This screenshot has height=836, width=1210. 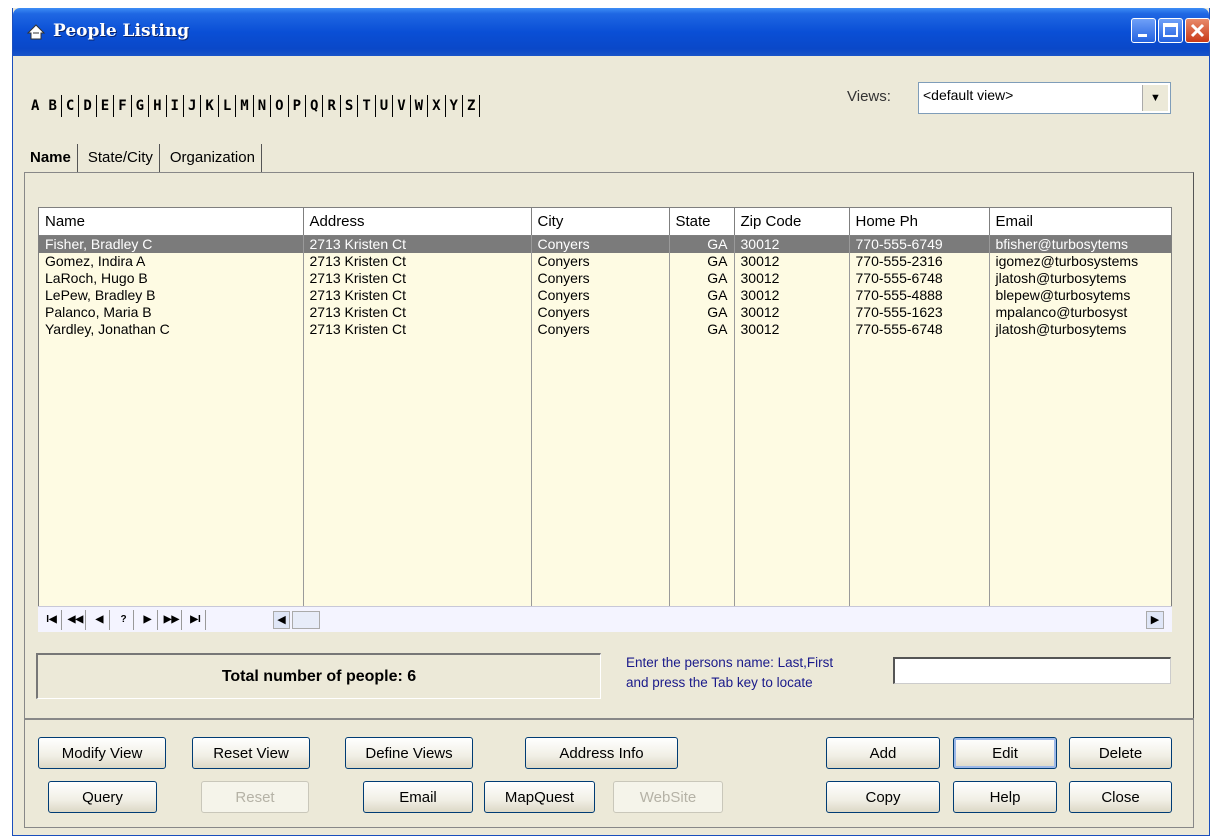 I want to click on cell-email: jlatosh@turbosytems, so click(x=1080, y=278).